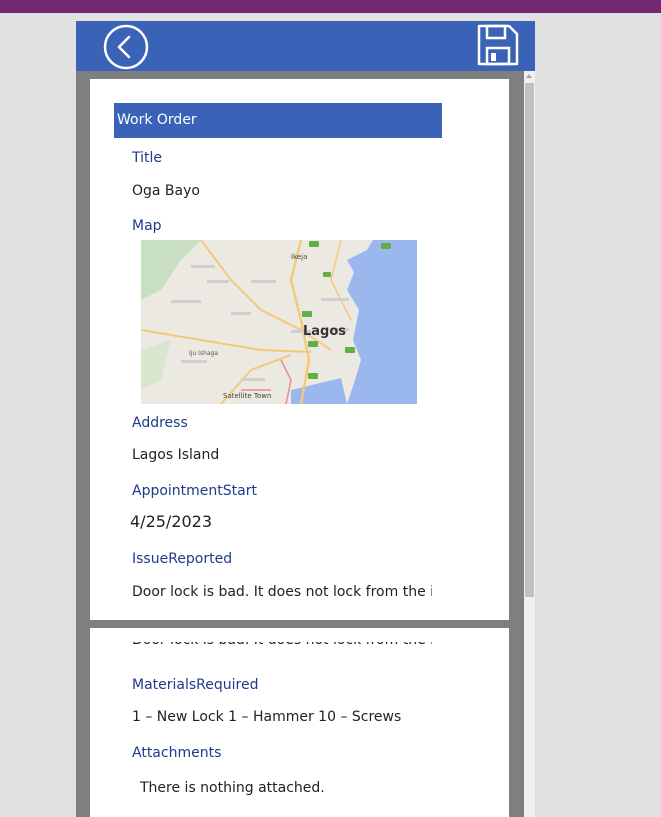 The width and height of the screenshot is (661, 817). Describe the element at coordinates (267, 717) in the screenshot. I see `materials-required-value: 1 – New Lock 1 – Hammer 10 – Screws` at that location.